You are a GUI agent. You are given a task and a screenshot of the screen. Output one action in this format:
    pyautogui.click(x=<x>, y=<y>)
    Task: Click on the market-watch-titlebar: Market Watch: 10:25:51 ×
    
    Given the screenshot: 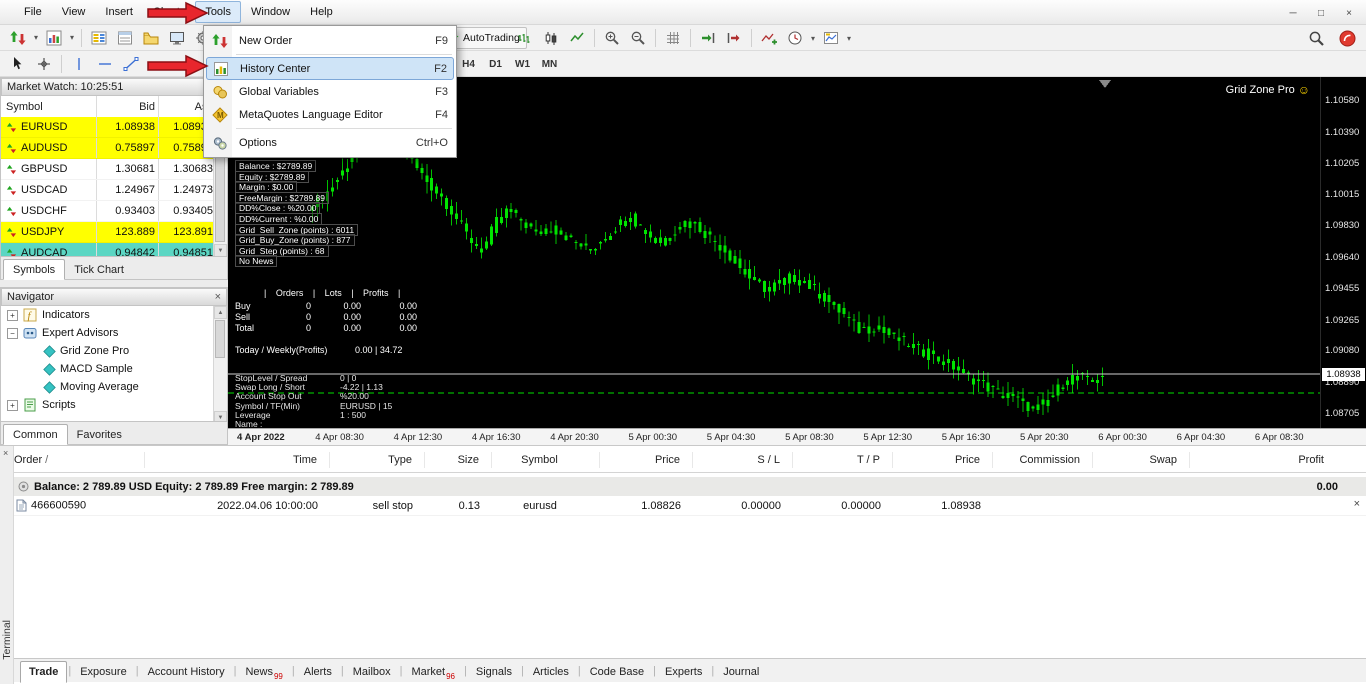 What is the action you would take?
    pyautogui.click(x=114, y=87)
    